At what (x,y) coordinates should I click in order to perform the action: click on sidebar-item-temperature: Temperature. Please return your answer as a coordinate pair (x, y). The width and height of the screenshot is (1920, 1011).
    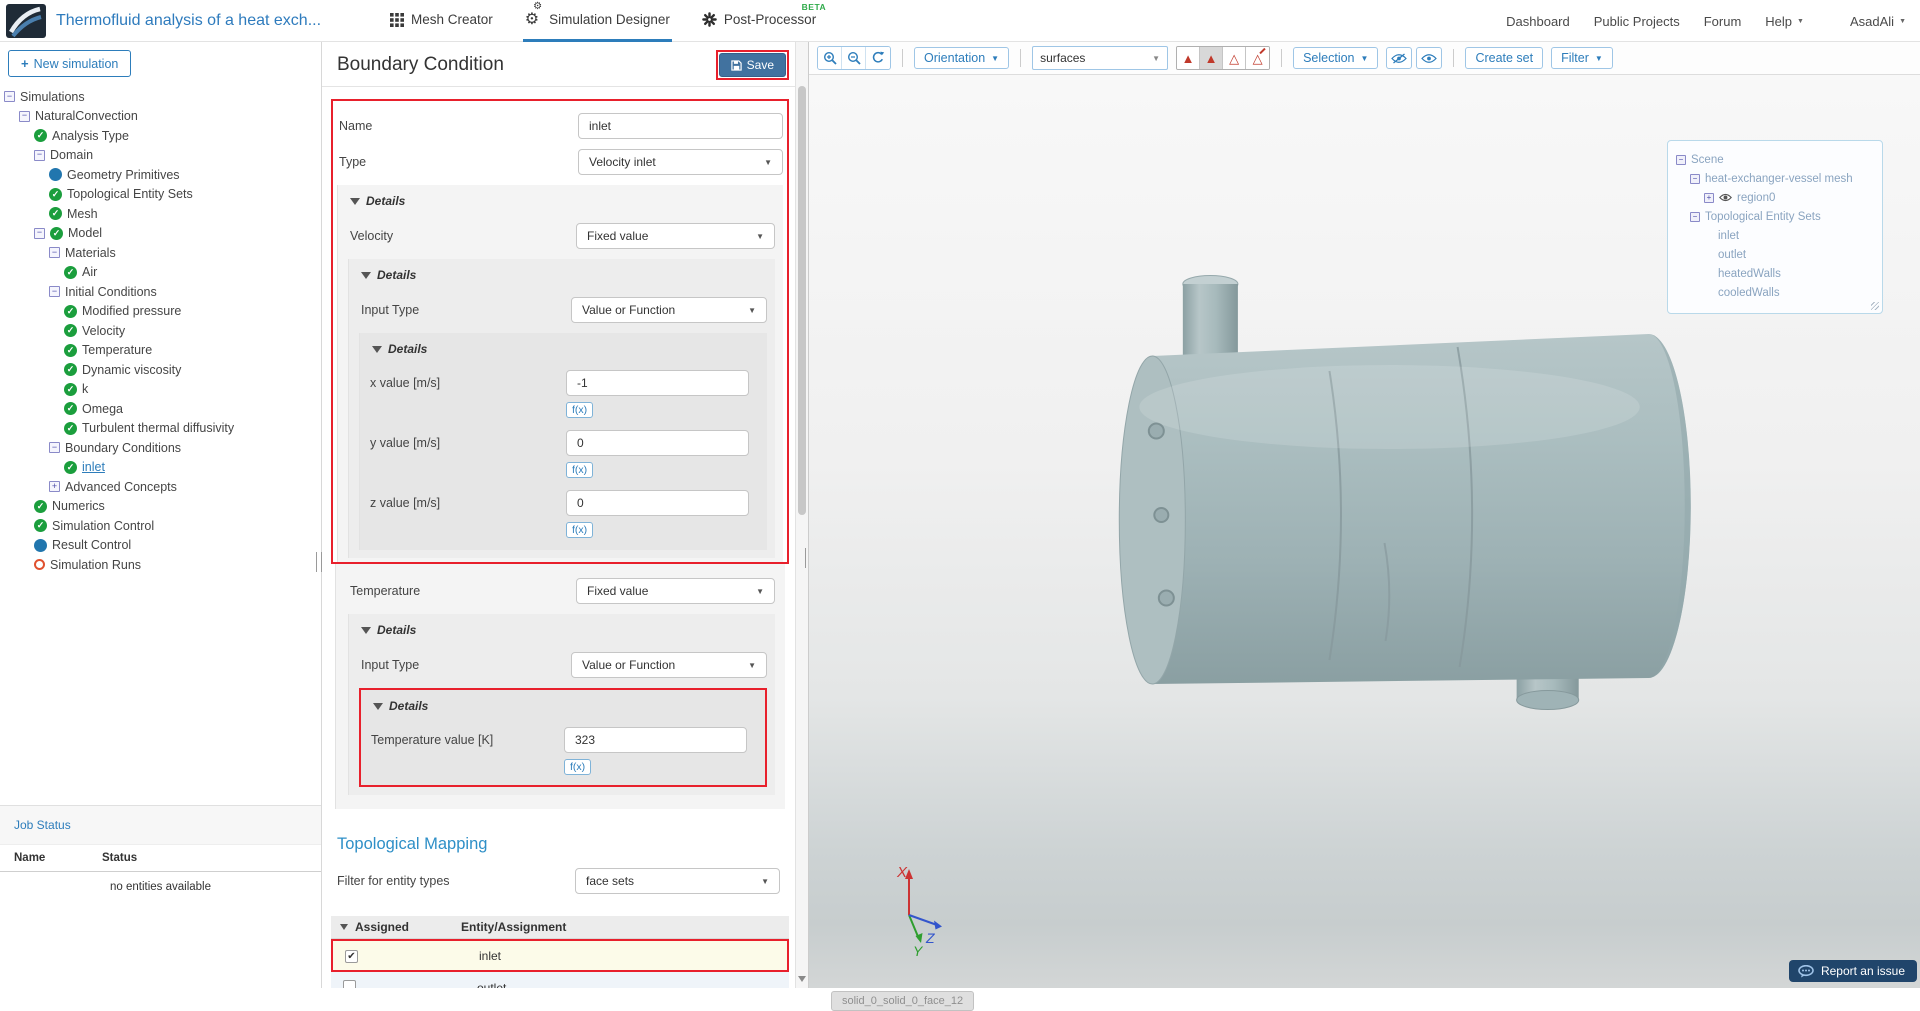
    Looking at the image, I should click on (160, 351).